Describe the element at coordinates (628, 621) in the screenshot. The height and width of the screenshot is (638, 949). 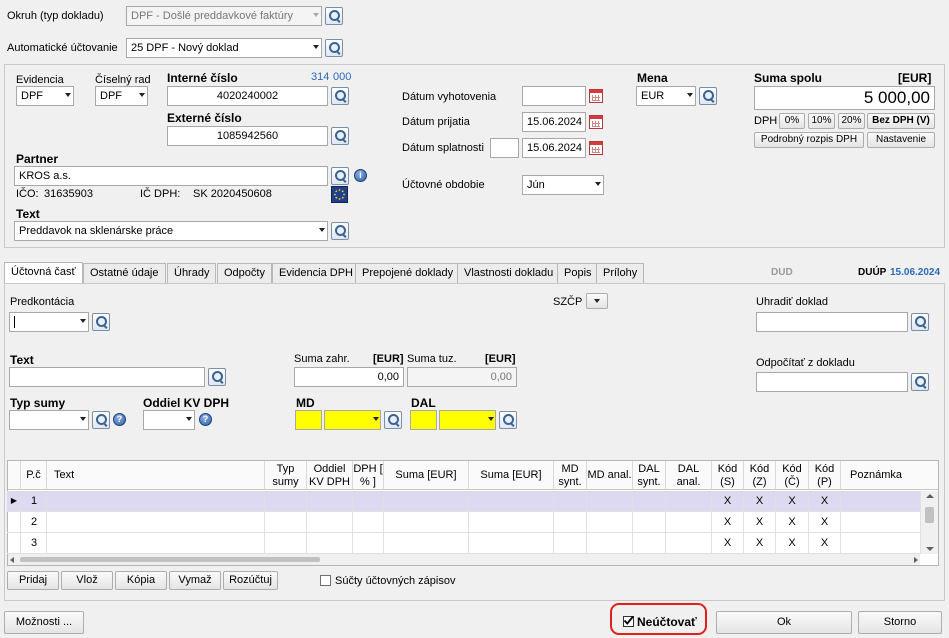
I see `neuctovat-checkbox` at that location.